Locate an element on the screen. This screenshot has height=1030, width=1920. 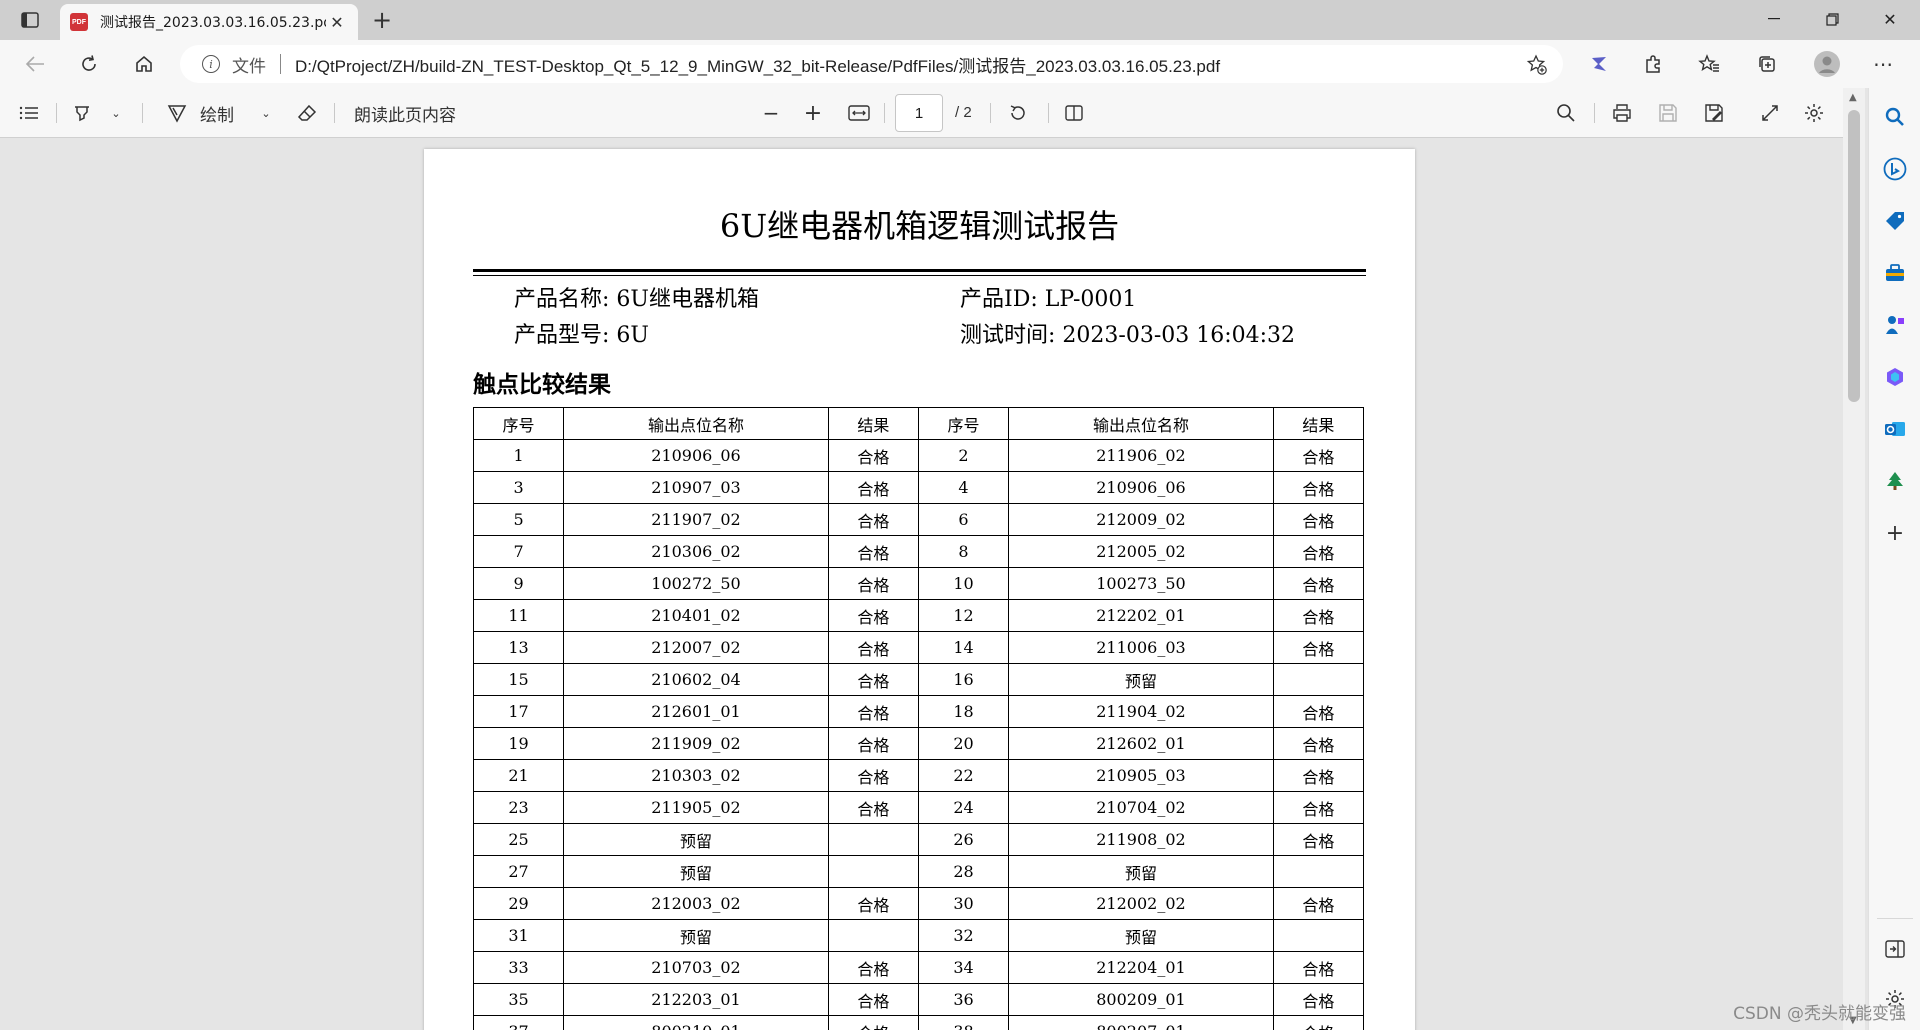
read-aloud-button: 朗读此页内容 is located at coordinates (405, 113).